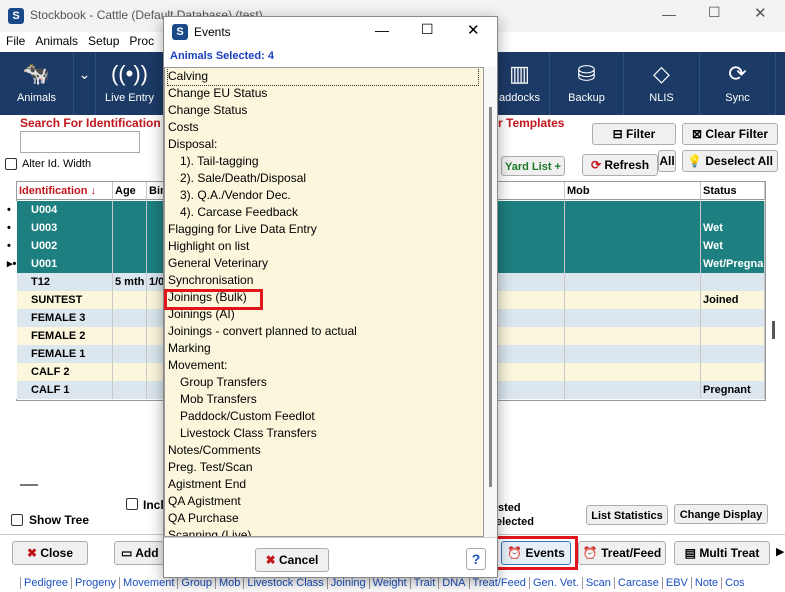 This screenshot has height=592, width=785. I want to click on clear-filter-button: ⊠ Clear Filter, so click(730, 134).